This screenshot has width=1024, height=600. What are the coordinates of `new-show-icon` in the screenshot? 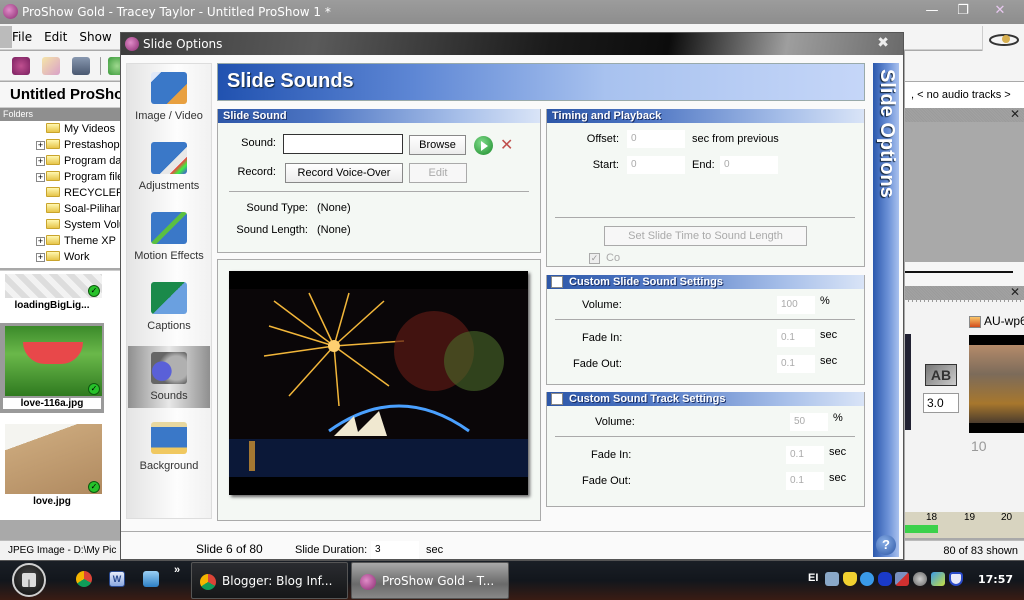 It's located at (21, 66).